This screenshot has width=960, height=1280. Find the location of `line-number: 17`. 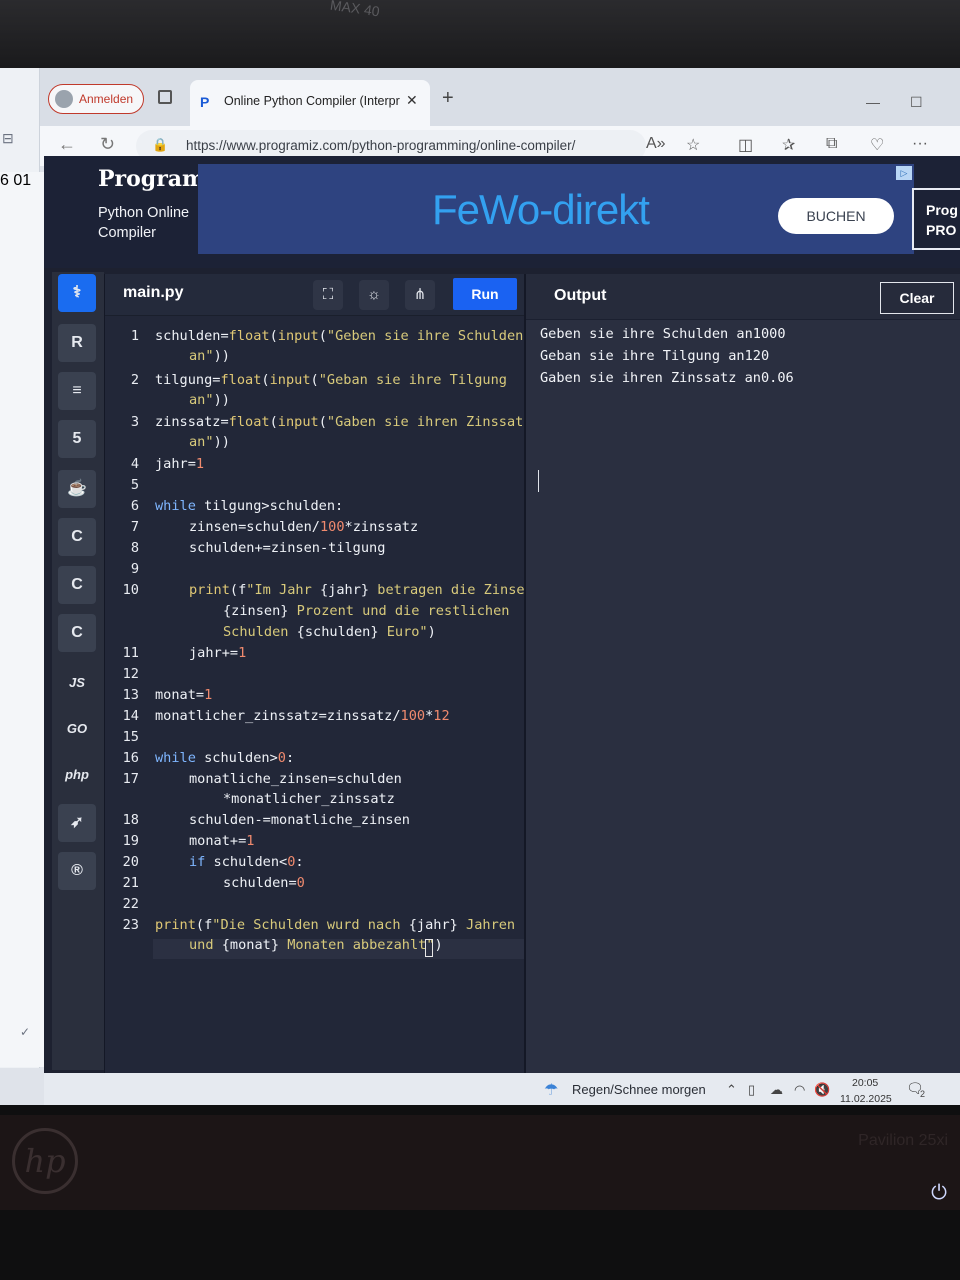

line-number: 17 is located at coordinates (130, 779).